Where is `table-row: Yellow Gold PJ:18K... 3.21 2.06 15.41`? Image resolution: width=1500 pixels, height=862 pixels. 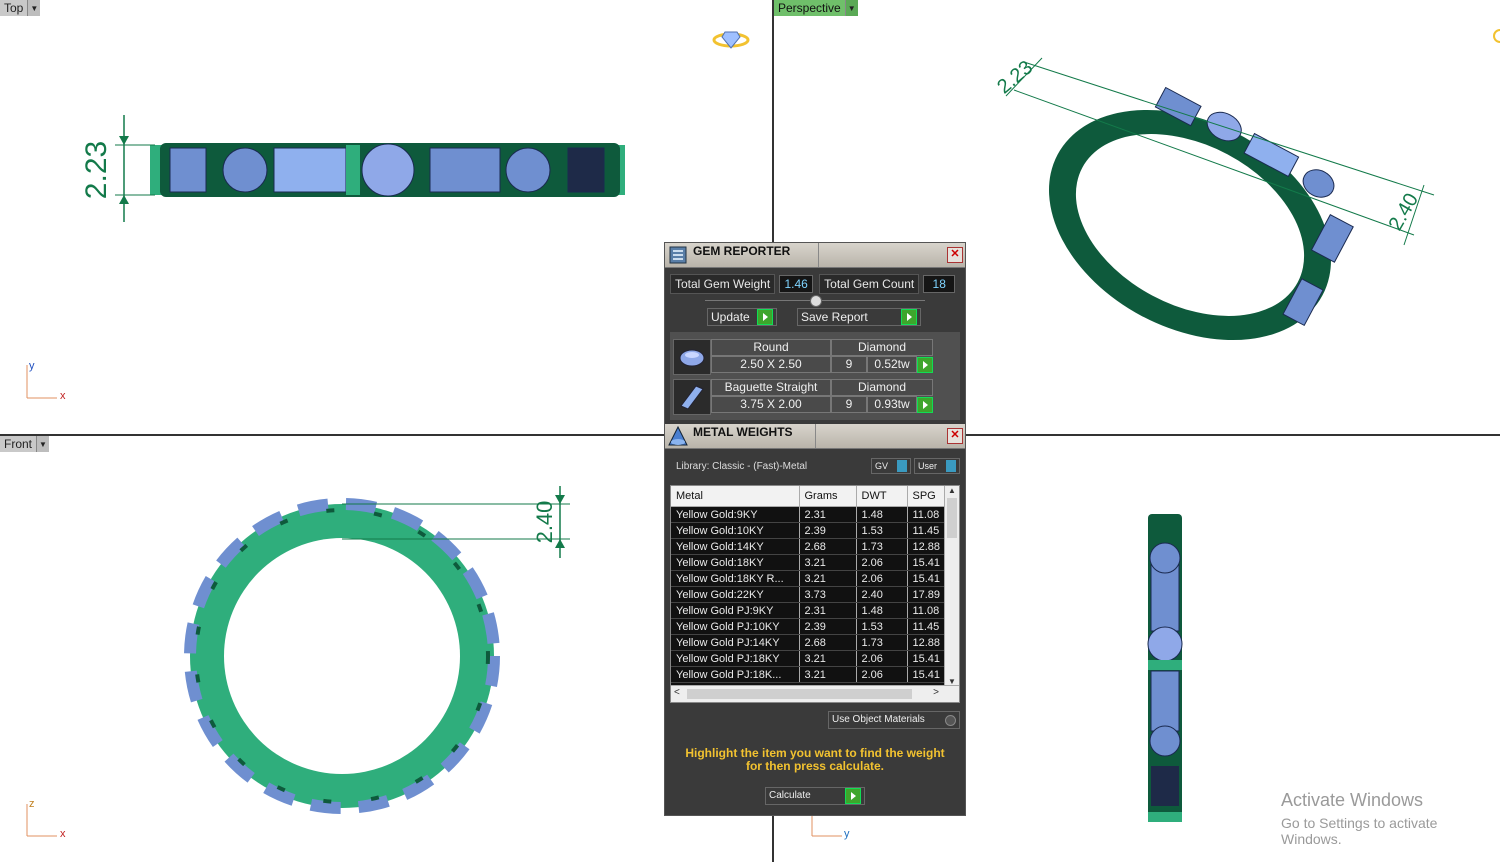 table-row: Yellow Gold PJ:18K... 3.21 2.06 15.41 is located at coordinates (808, 674).